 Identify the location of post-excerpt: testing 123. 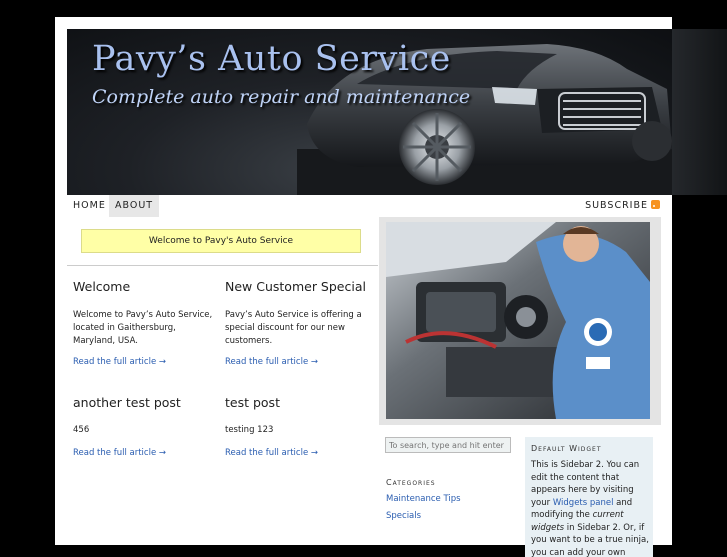
(297, 430).